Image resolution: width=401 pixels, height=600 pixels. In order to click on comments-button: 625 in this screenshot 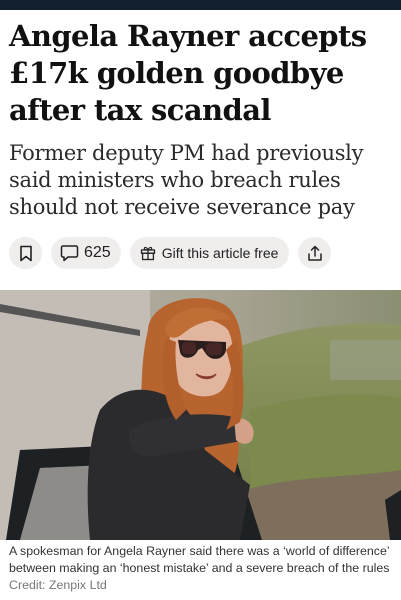, I will do `click(86, 253)`.